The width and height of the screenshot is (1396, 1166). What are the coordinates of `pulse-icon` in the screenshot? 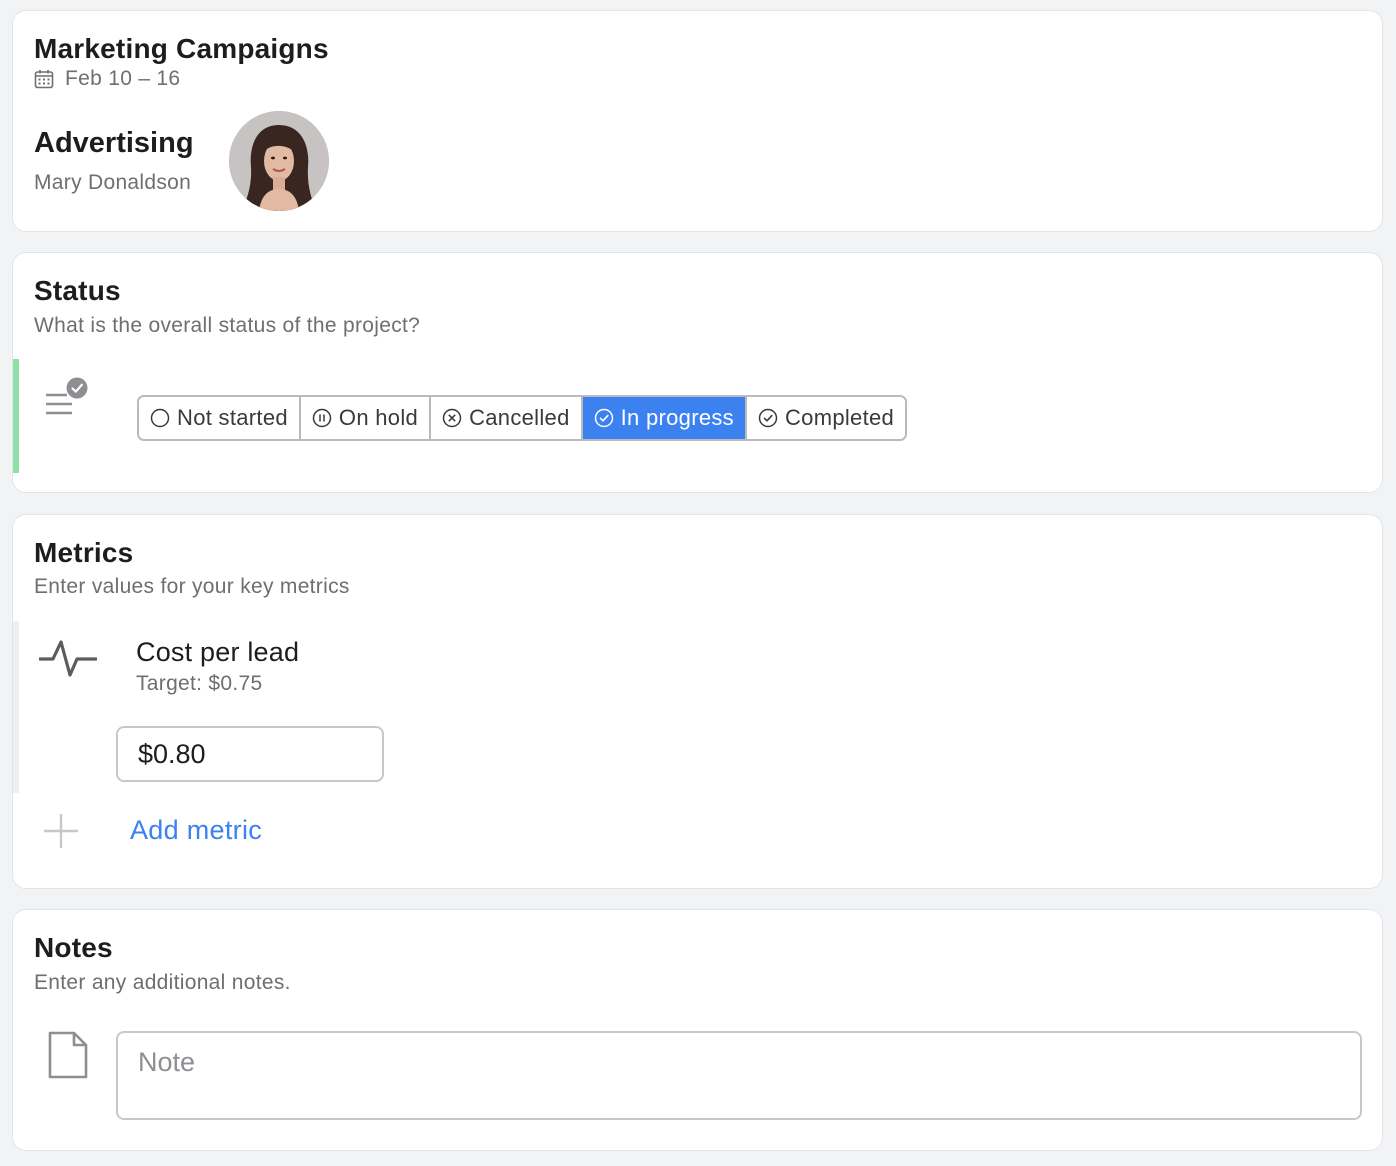 It's located at (68, 661).